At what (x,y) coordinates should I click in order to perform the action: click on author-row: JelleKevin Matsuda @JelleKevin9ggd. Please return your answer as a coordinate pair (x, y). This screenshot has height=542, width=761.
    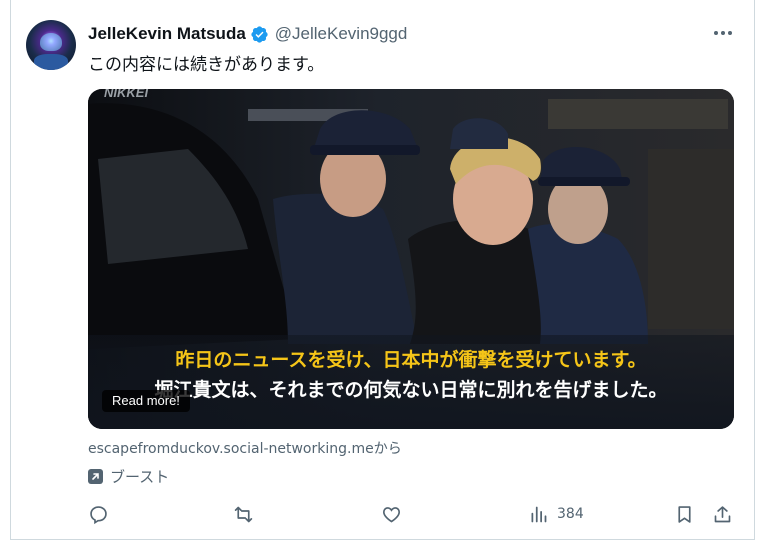
    Looking at the image, I should click on (247, 34).